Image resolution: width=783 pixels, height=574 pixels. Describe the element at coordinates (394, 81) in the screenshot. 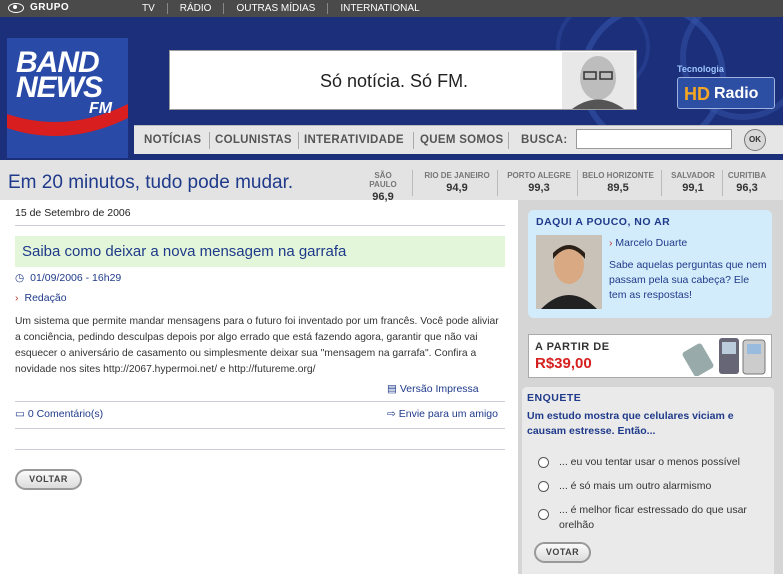

I see `banner-text: Só notícia. Só FM.` at that location.